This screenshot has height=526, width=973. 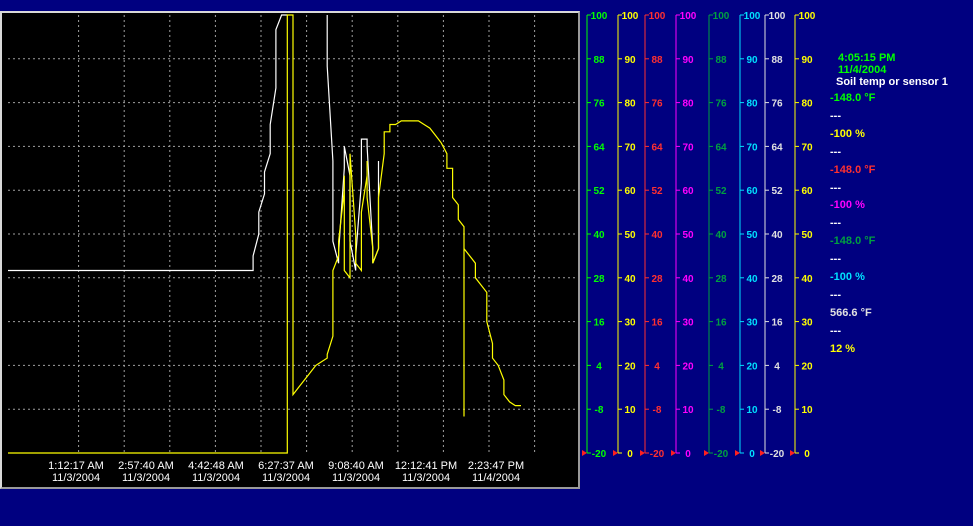 I want to click on x-tick-time: 12:12:41 PM, so click(x=426, y=466).